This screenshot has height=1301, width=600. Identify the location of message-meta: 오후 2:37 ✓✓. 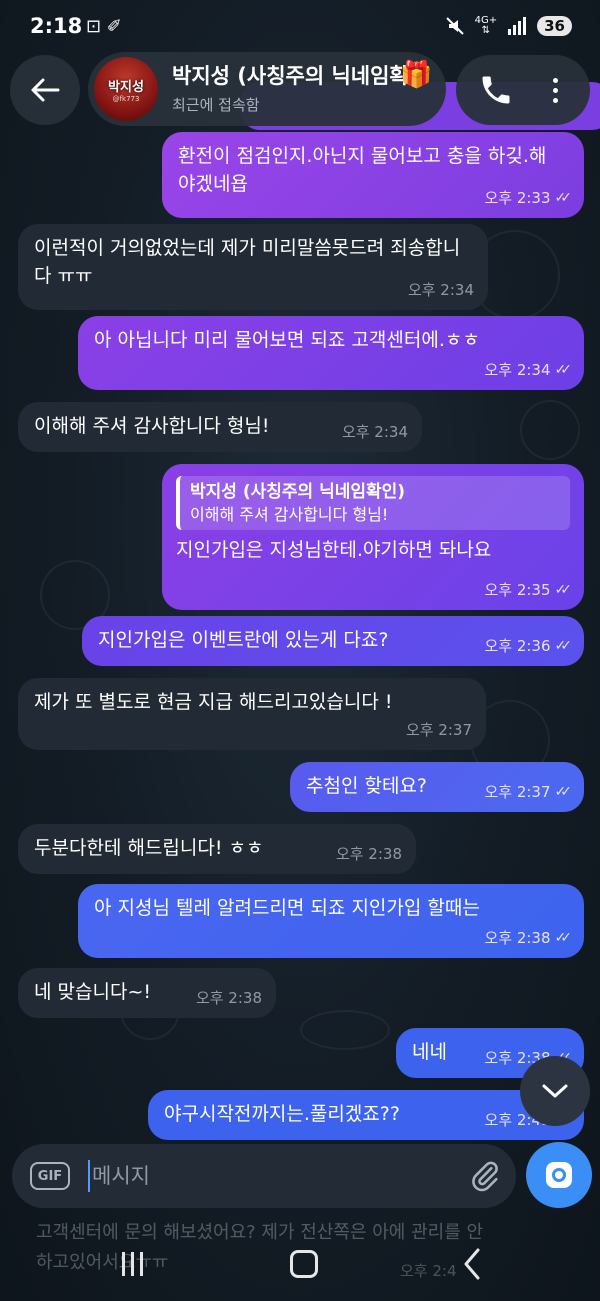
(528, 792).